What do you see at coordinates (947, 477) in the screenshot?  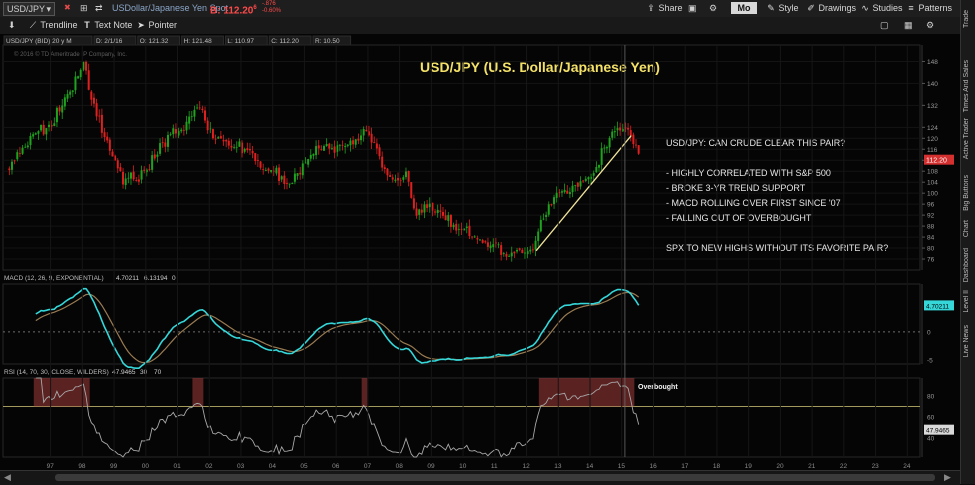 I see `scroll-right-icon: ▶` at bounding box center [947, 477].